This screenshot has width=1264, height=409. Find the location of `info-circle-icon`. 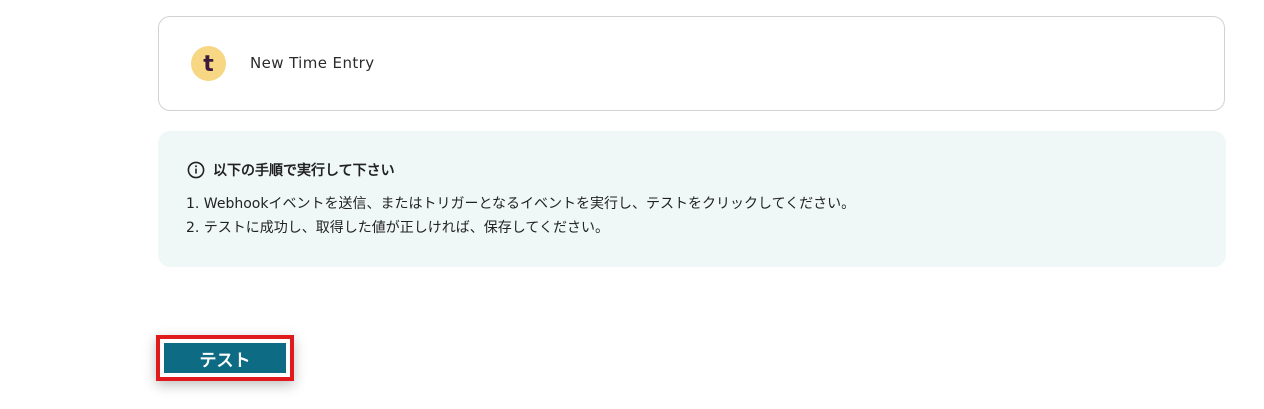

info-circle-icon is located at coordinates (196, 170).